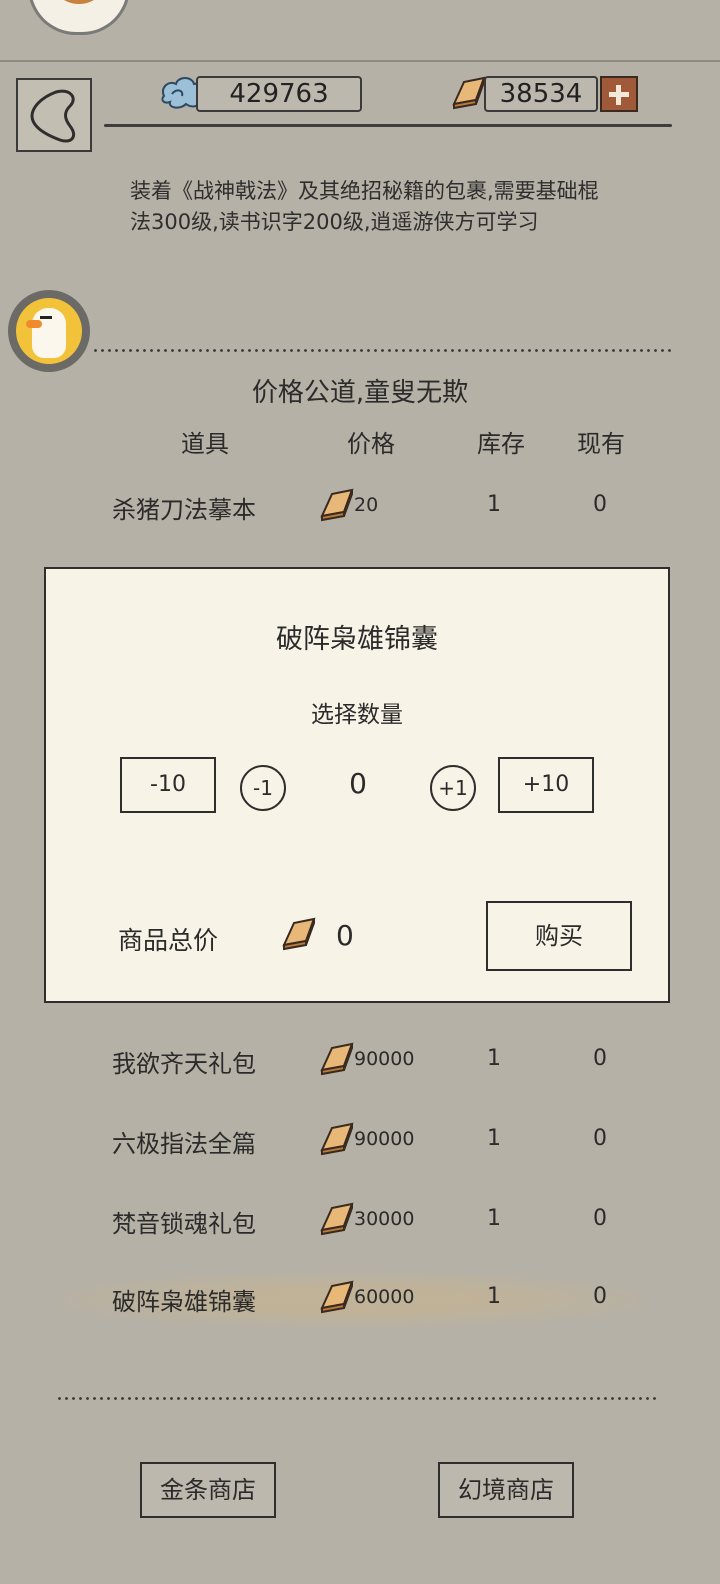 This screenshot has height=1584, width=720. I want to click on column-price: 价格, so click(371, 444).